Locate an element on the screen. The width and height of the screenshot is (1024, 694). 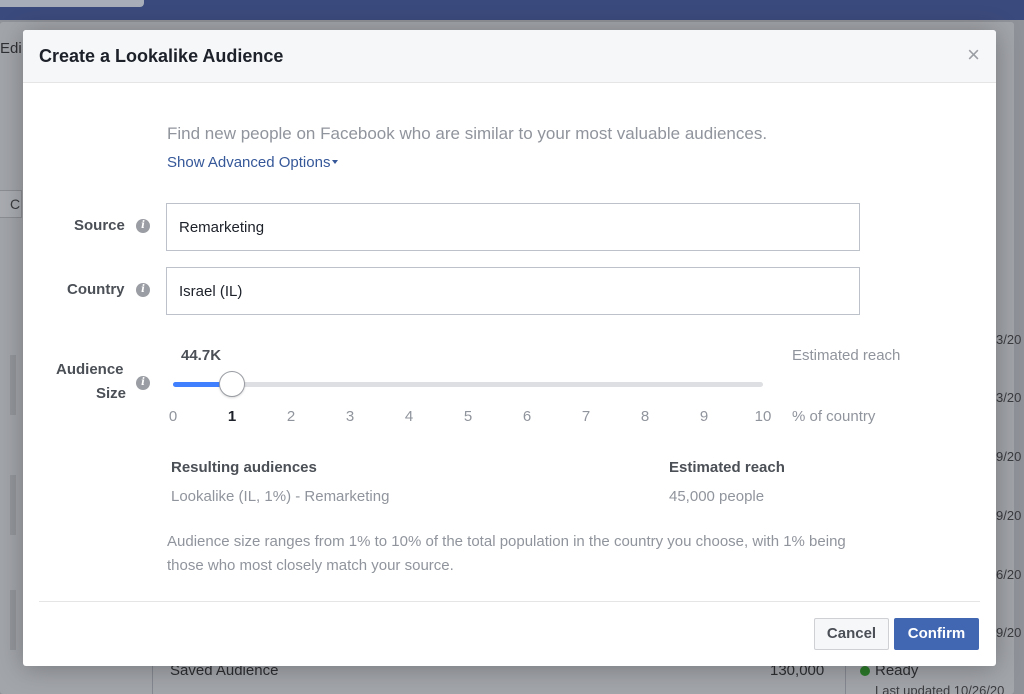
cancel-button: Cancel is located at coordinates (851, 634).